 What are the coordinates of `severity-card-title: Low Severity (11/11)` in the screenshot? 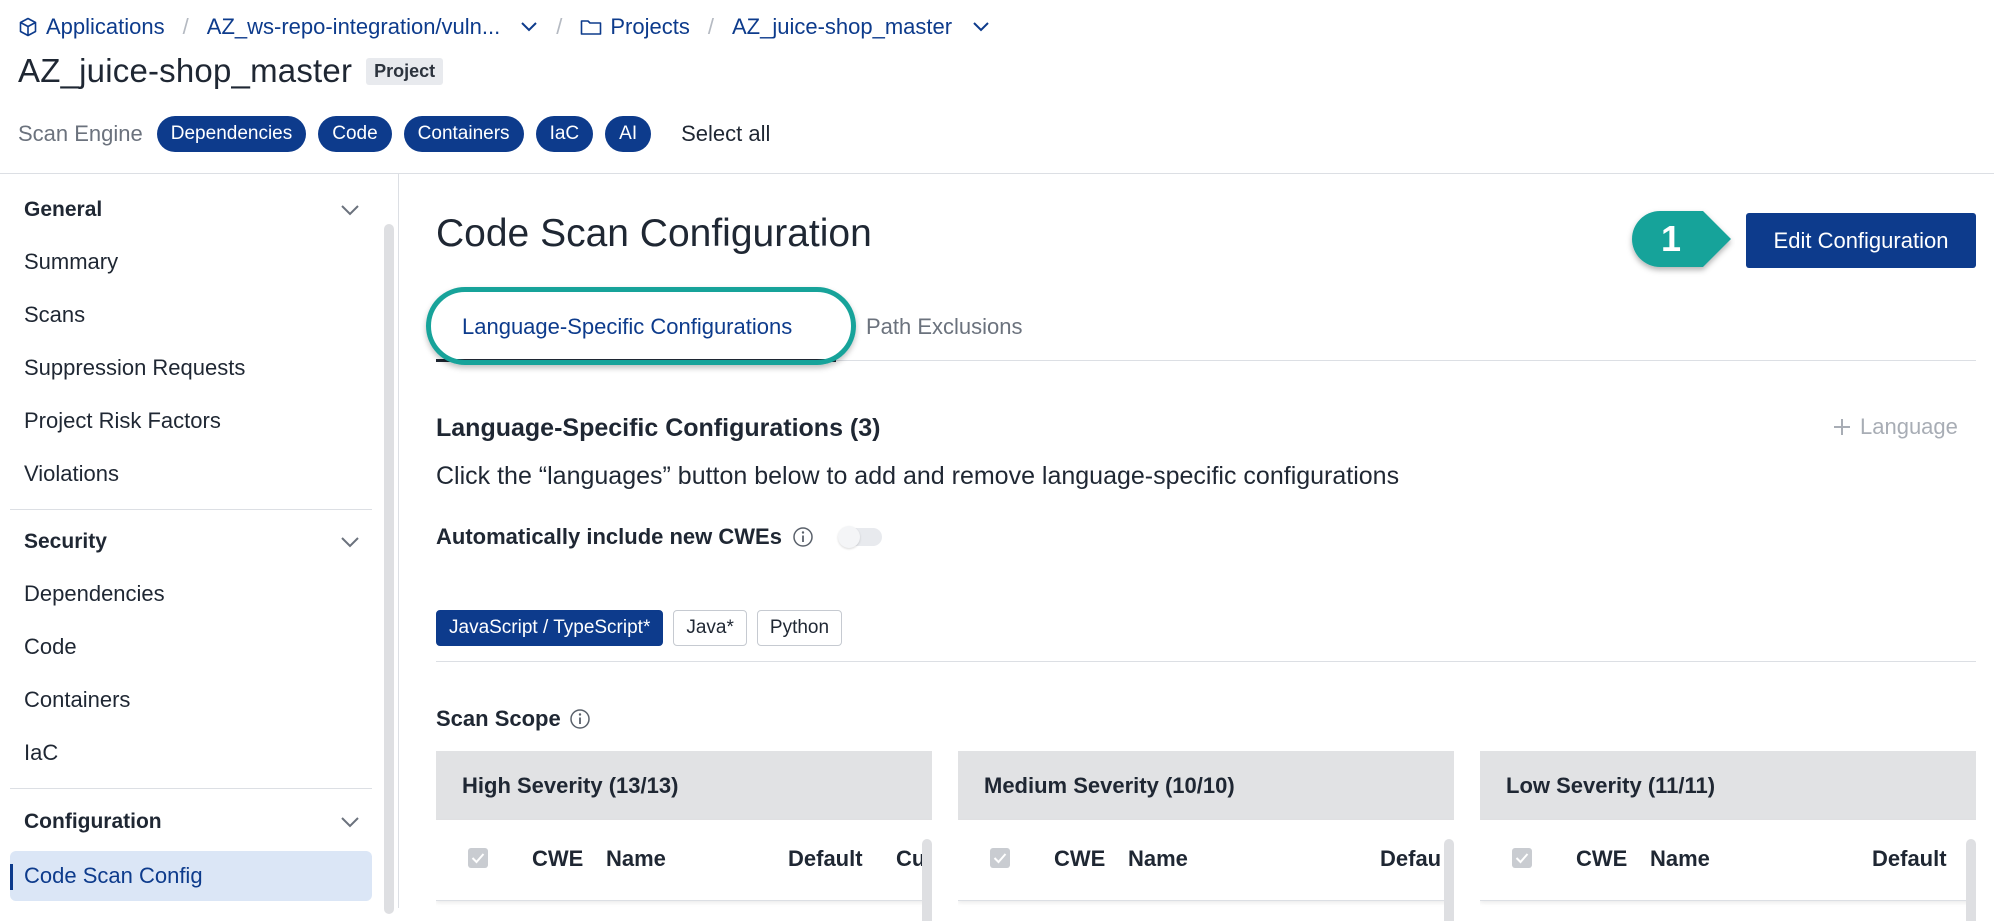 It's located at (1728, 785).